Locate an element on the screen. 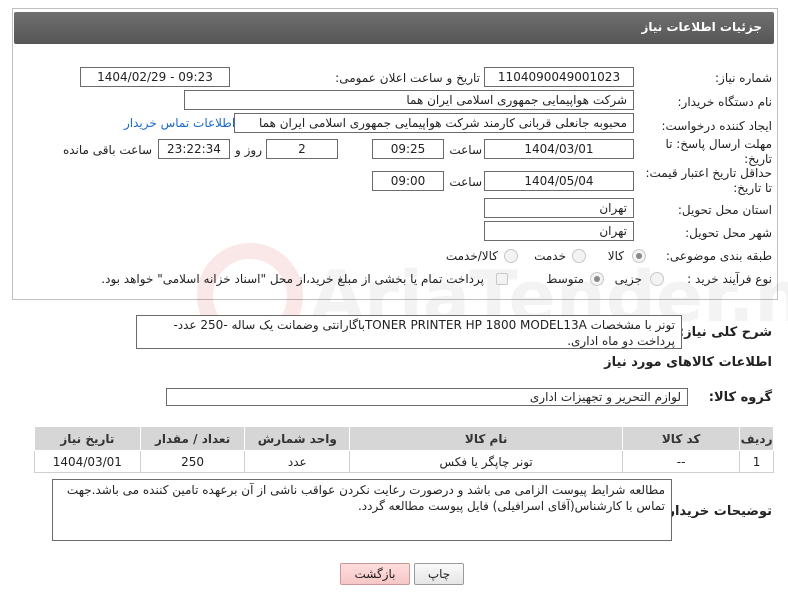  process-radio-minor is located at coordinates (657, 279).